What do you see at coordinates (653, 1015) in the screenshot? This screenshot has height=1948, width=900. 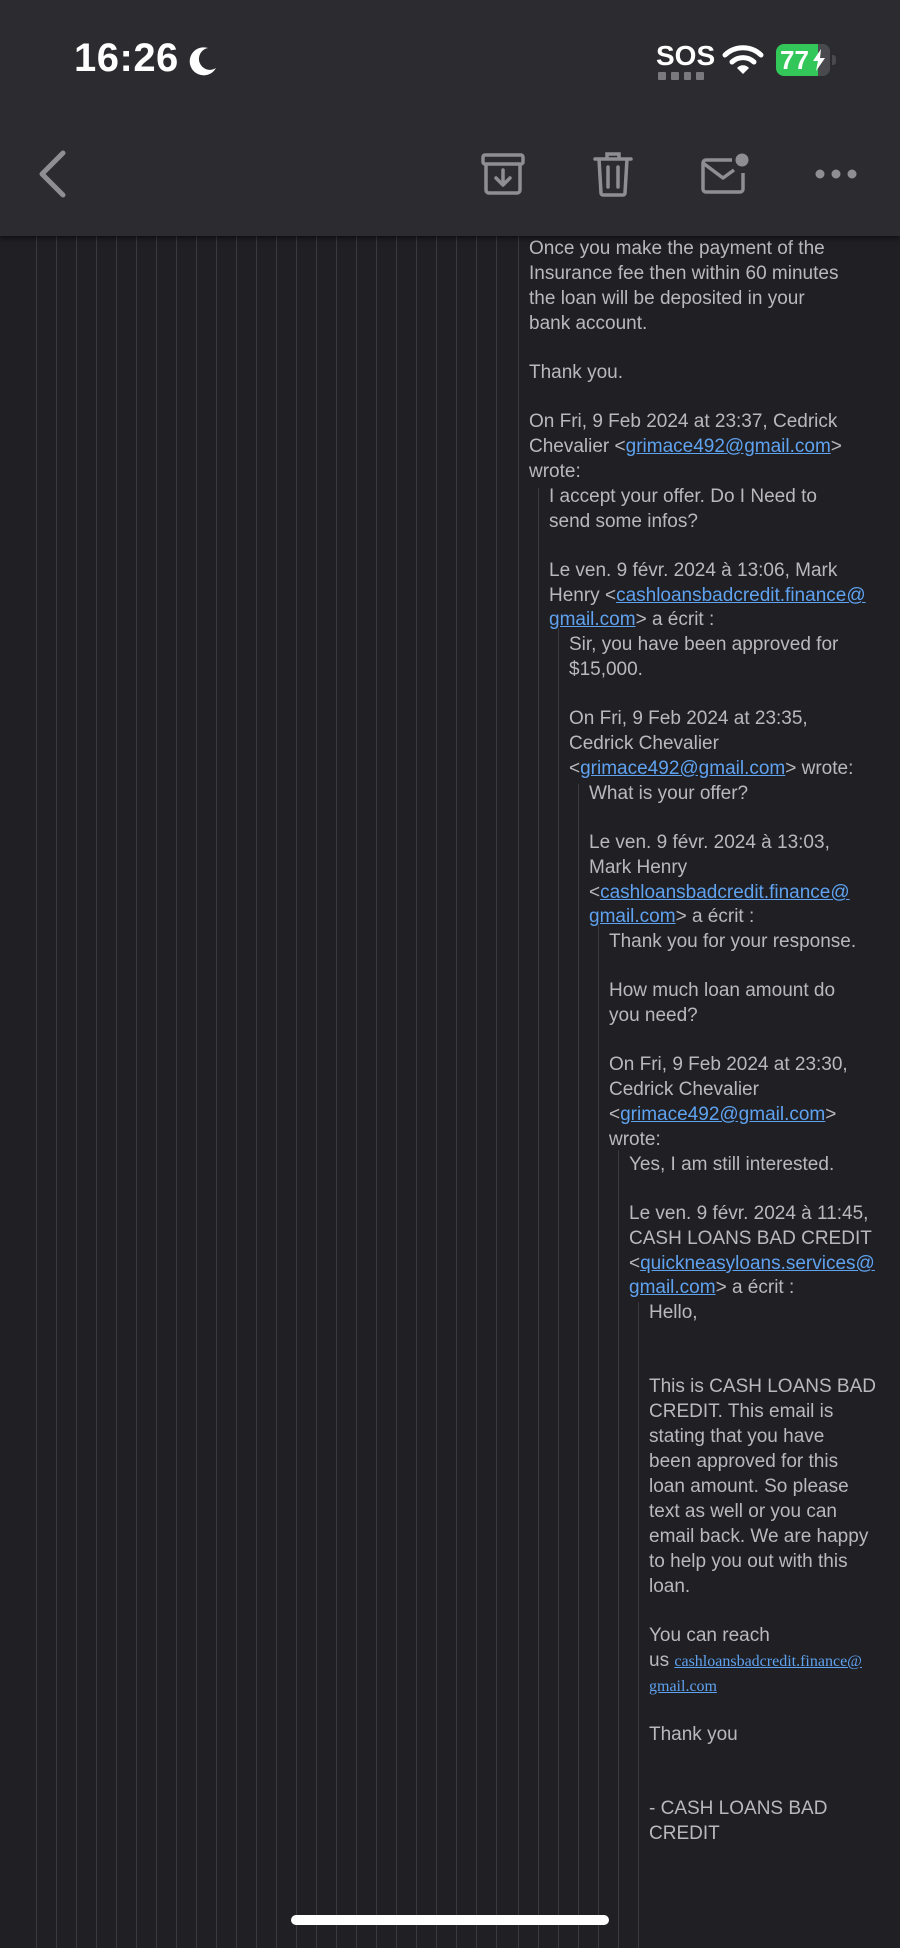 I see `message-text: you need?` at bounding box center [653, 1015].